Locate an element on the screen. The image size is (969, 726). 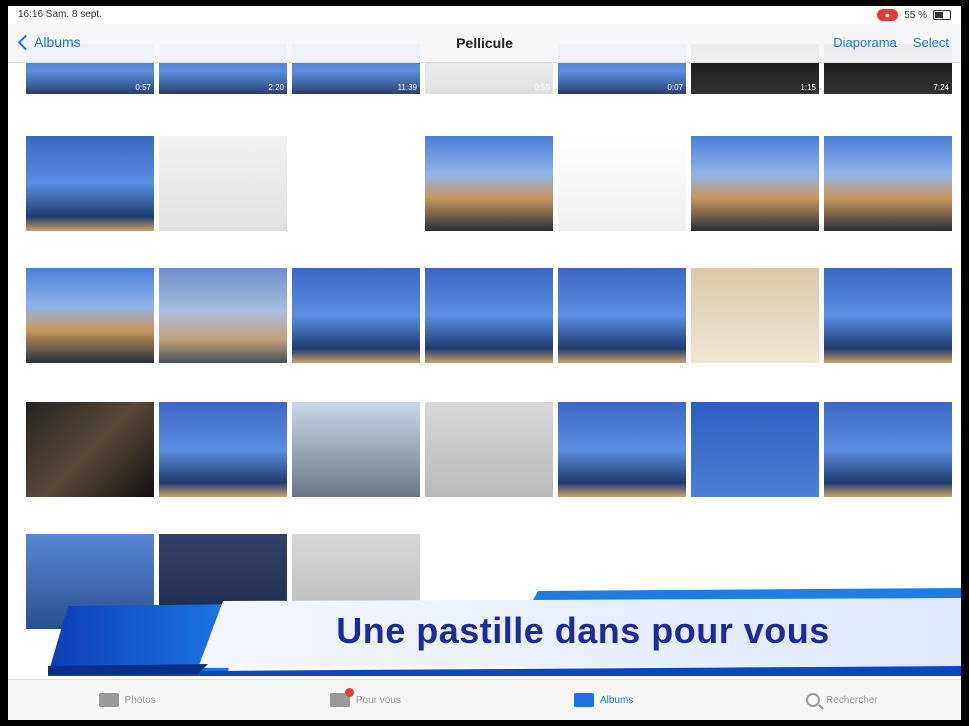
banner-top-stripe is located at coordinates (747, 594).